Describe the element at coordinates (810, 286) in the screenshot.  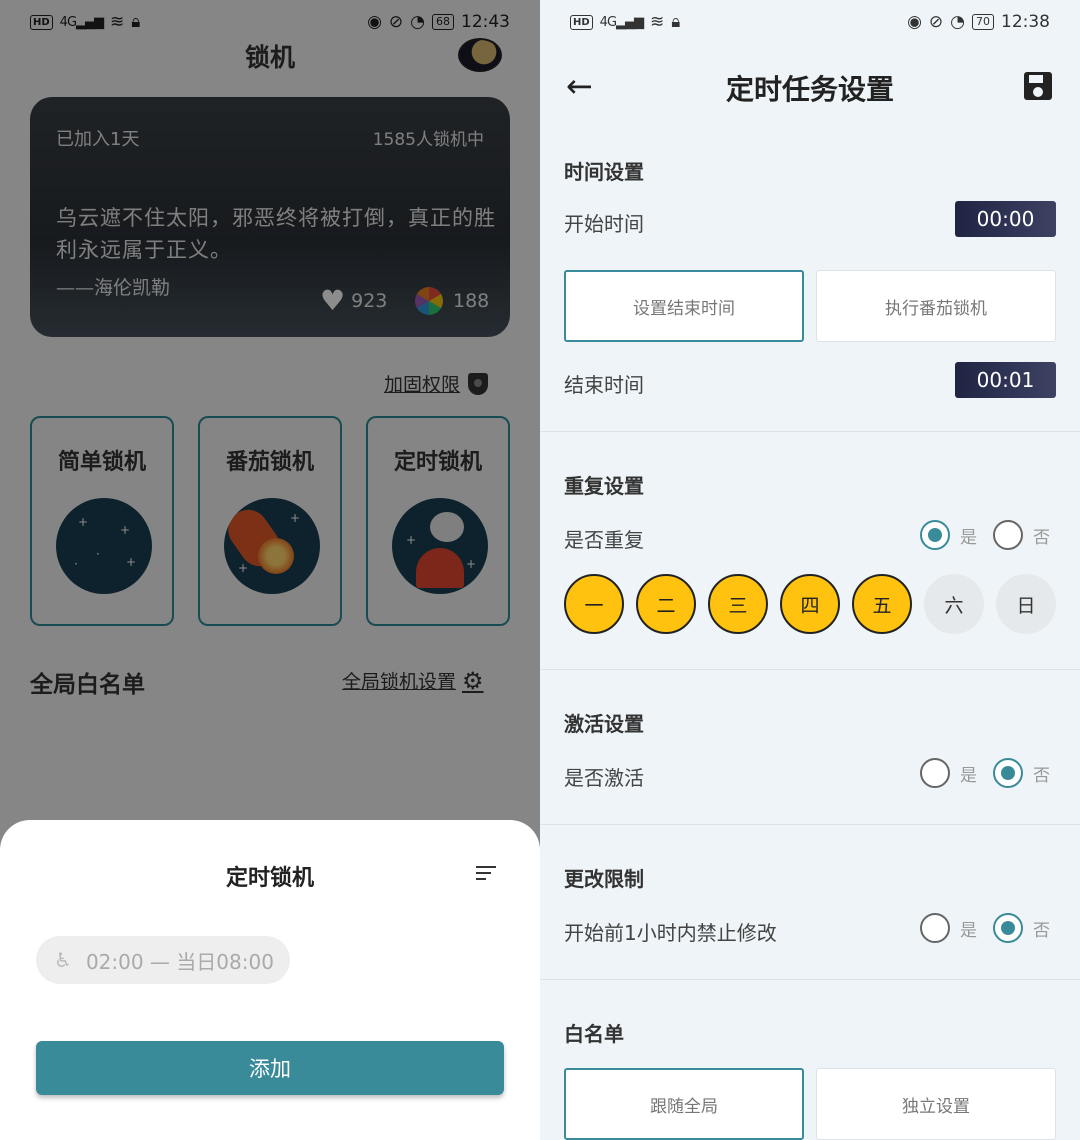
I see `time-settings-section: 时间设置 开始时间 00:00 设置结束时间 执行番茄锁机 结束时间 00:01` at that location.